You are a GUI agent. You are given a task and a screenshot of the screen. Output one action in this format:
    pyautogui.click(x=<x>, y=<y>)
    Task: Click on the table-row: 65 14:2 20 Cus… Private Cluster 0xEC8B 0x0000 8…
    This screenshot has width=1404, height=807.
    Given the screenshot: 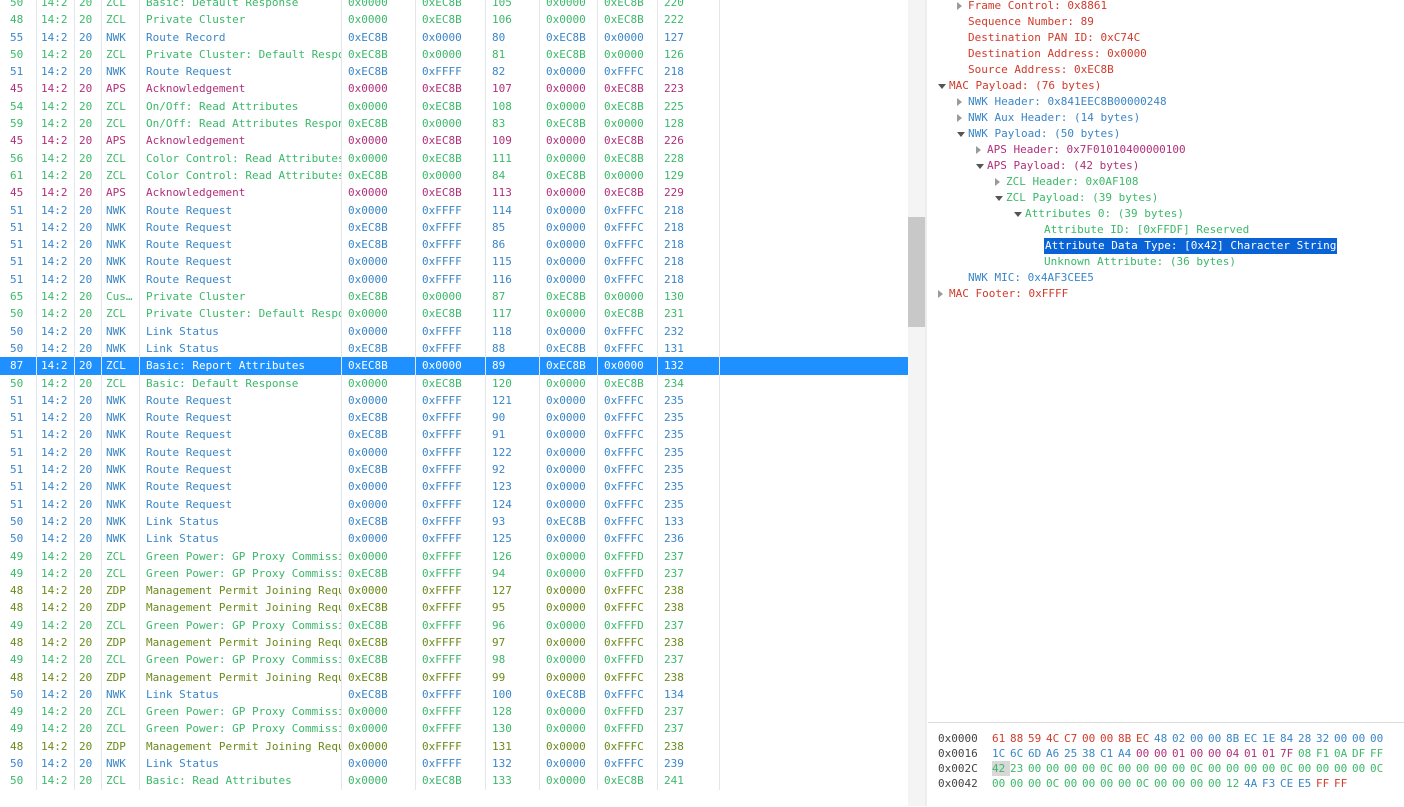 What is the action you would take?
    pyautogui.click(x=454, y=297)
    